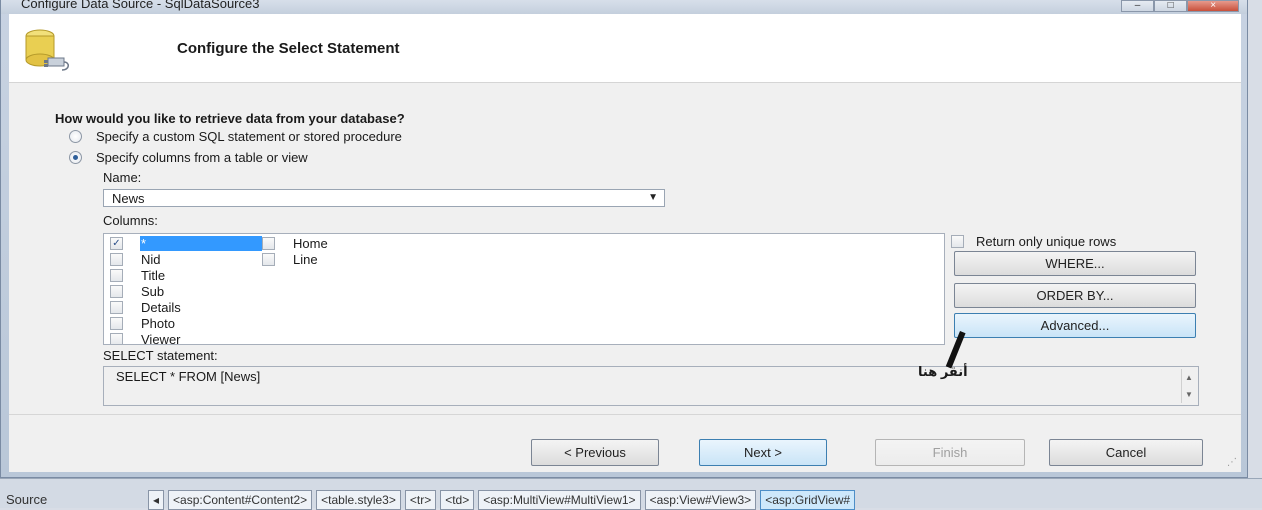 The width and height of the screenshot is (1262, 510). What do you see at coordinates (700, 500) in the screenshot?
I see `breadcrumb-item: <asp:View#View3>` at bounding box center [700, 500].